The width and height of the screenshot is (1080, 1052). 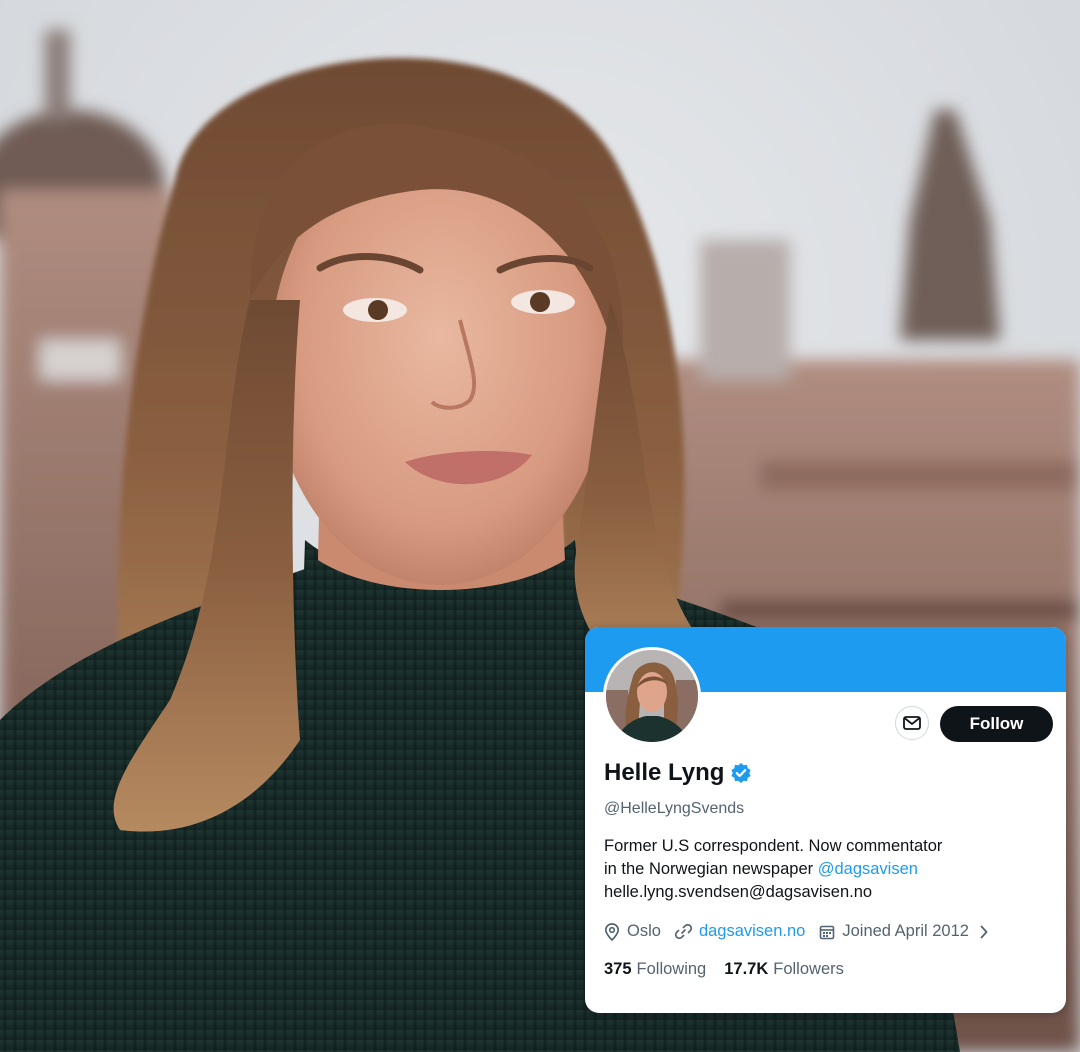 I want to click on link-icon, so click(x=683, y=931).